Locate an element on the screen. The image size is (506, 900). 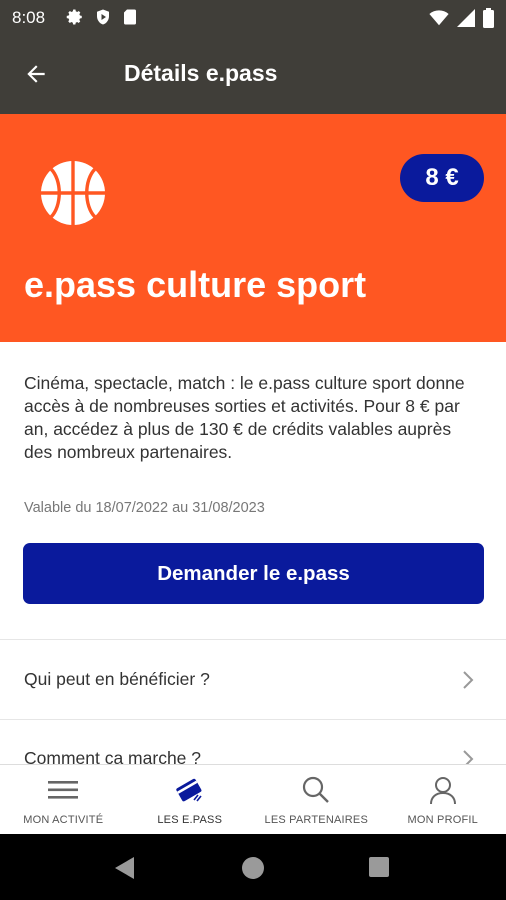
request-pass-button: Demander le e.pass is located at coordinates (253, 573).